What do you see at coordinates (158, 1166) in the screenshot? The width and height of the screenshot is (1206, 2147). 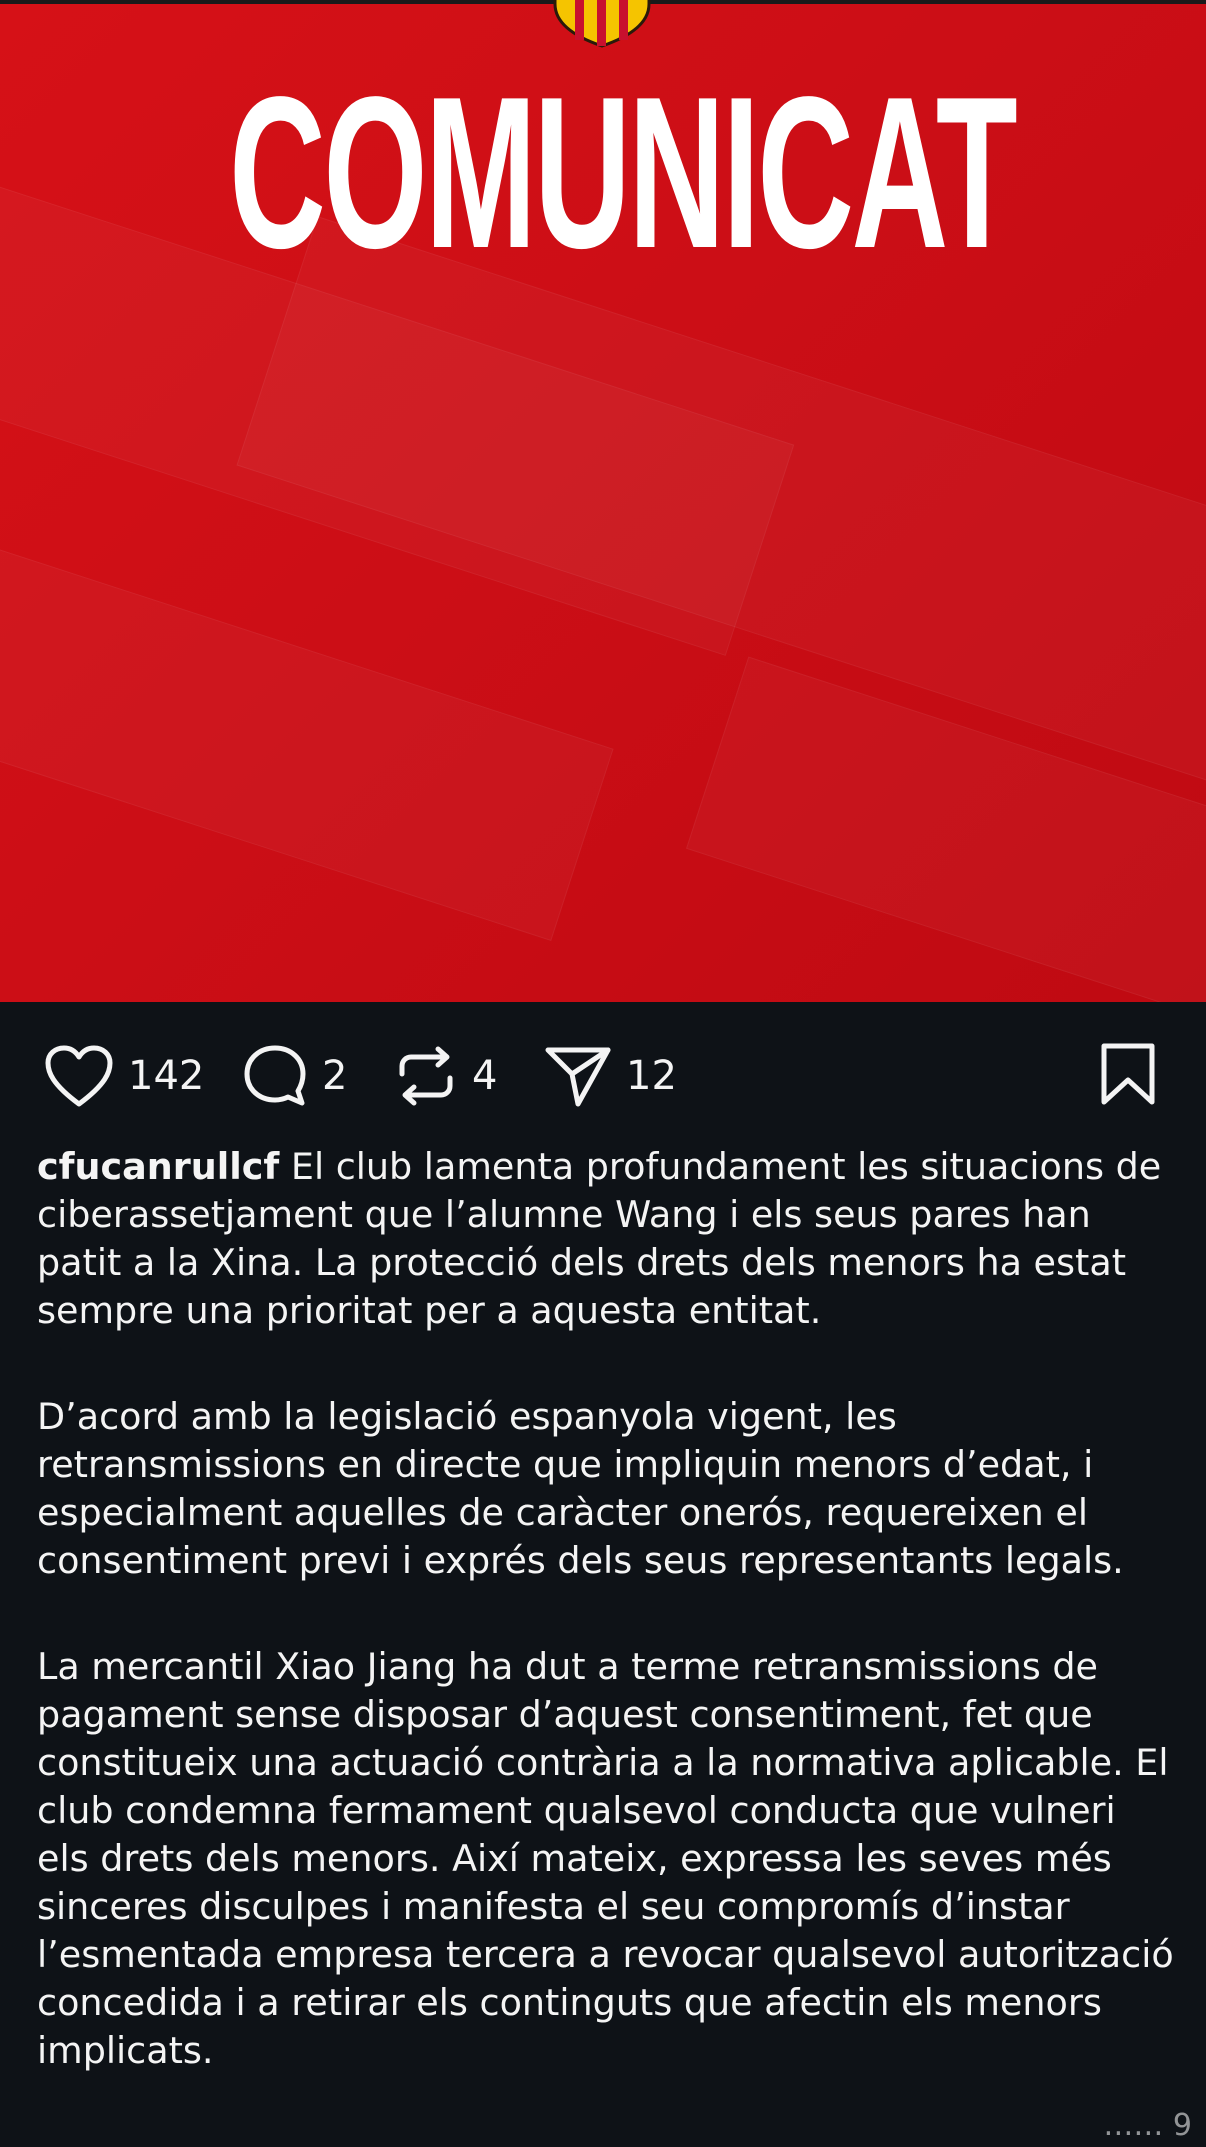 I see `post-username: cfucanrullcf` at bounding box center [158, 1166].